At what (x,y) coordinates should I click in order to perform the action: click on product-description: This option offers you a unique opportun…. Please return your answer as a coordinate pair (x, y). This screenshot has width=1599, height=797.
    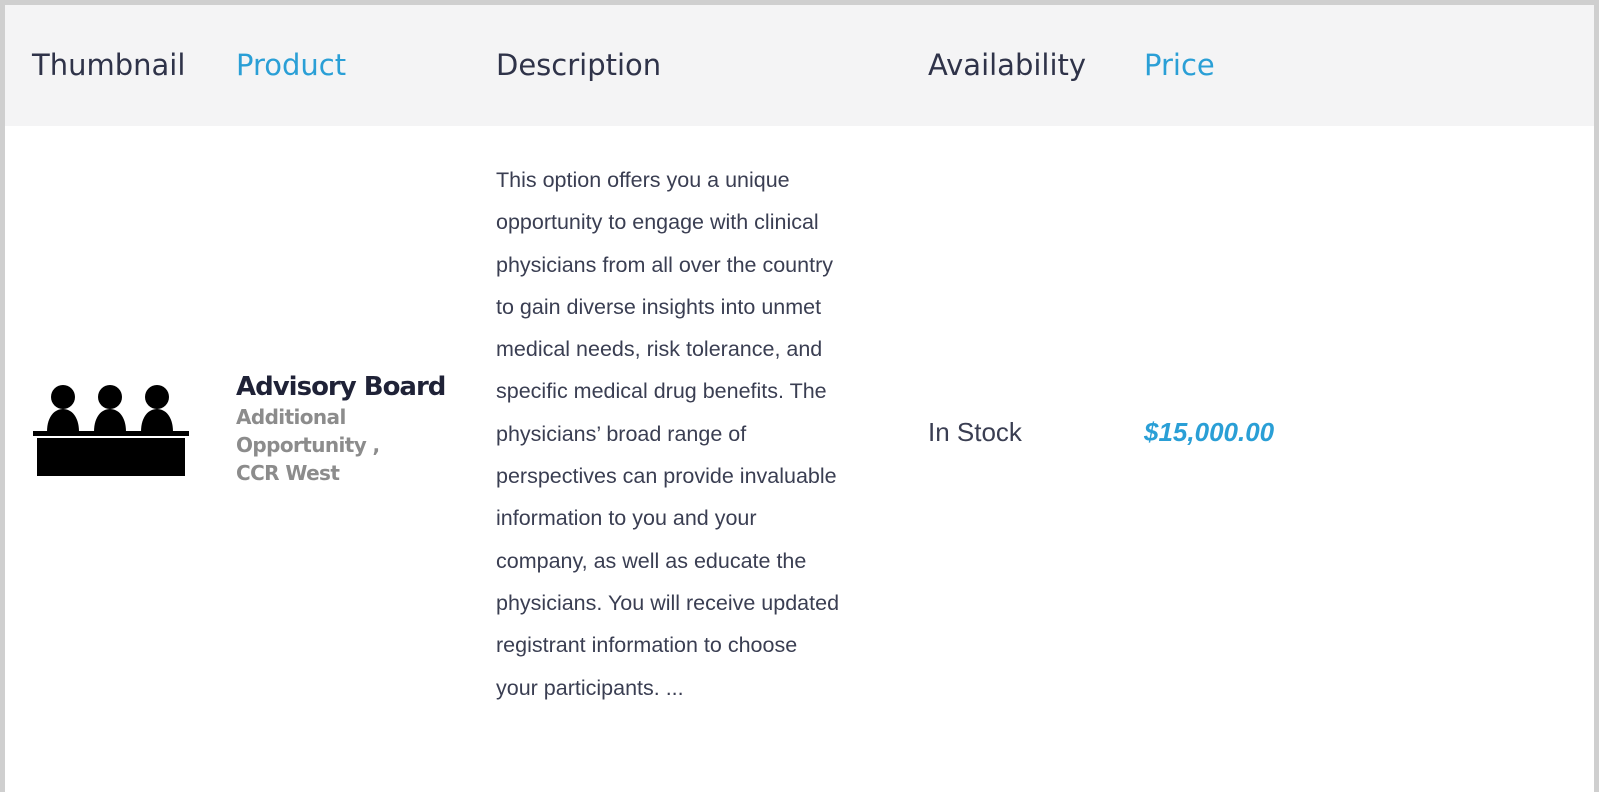
    Looking at the image, I should click on (668, 434).